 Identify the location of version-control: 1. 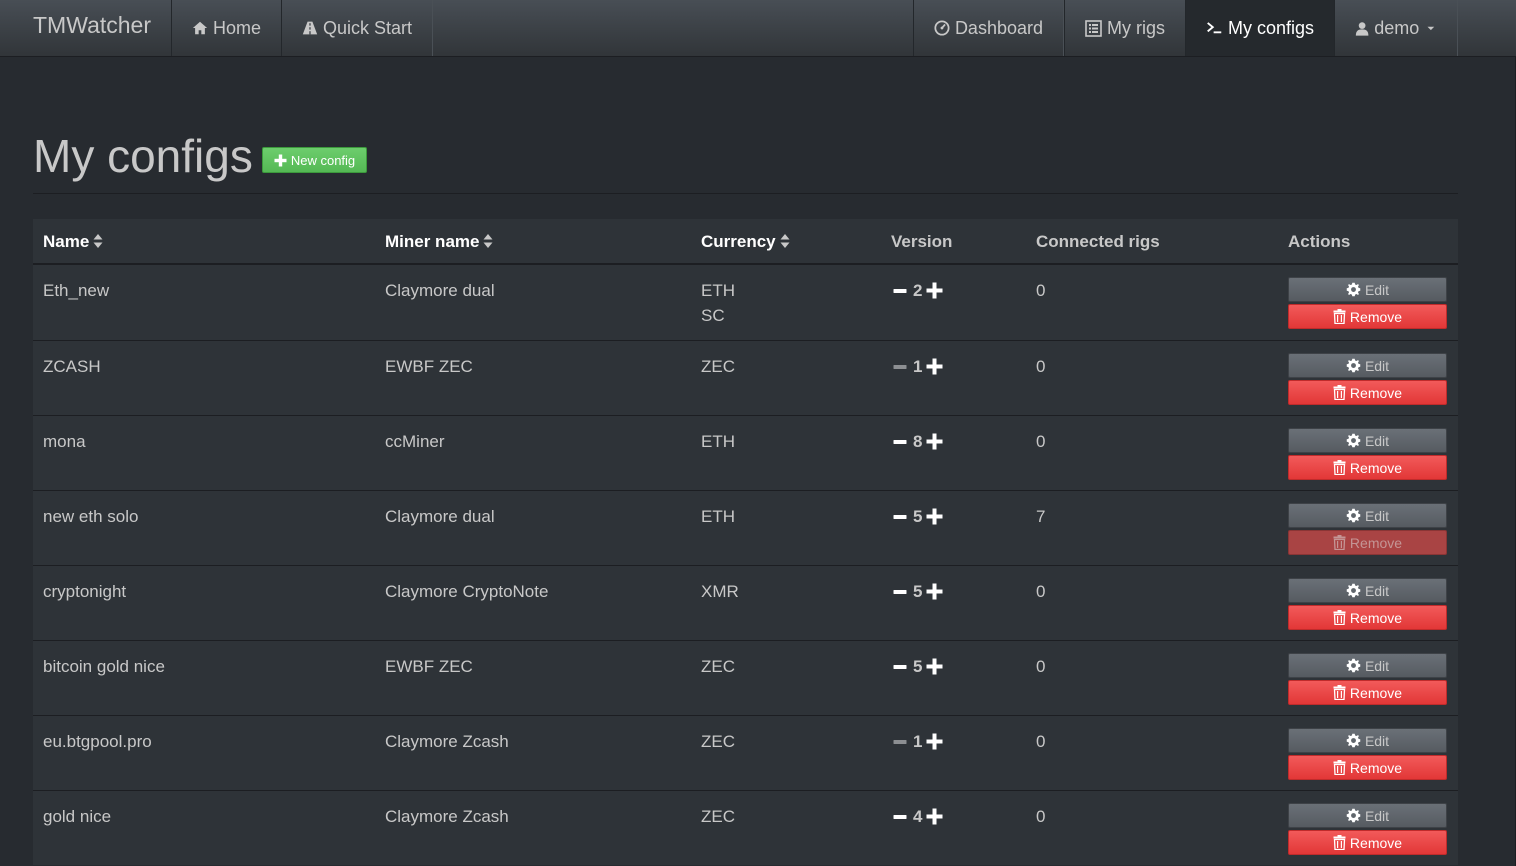
(918, 366).